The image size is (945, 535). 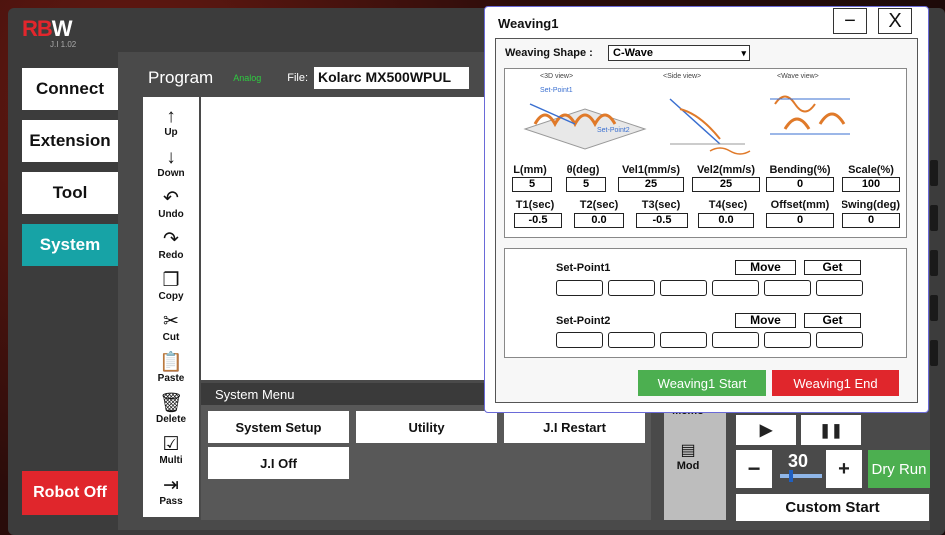 What do you see at coordinates (651, 184) in the screenshot?
I see `param-vel1-field: 25` at bounding box center [651, 184].